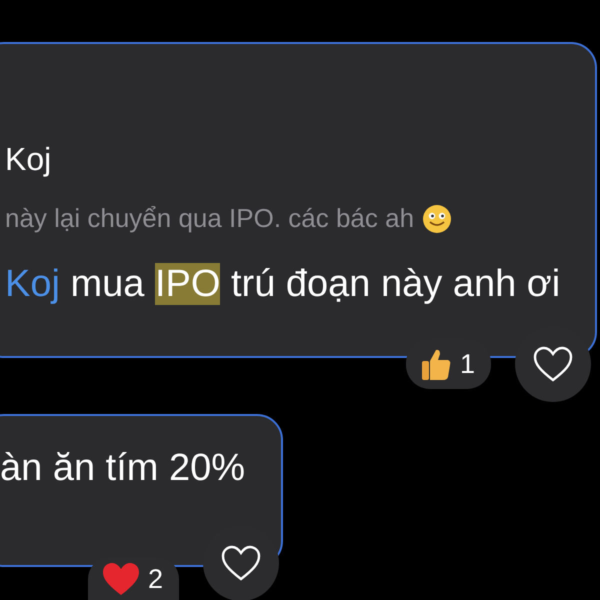 Image resolution: width=600 pixels, height=600 pixels. I want to click on message-text: àn ăn tím 20%, so click(123, 468).